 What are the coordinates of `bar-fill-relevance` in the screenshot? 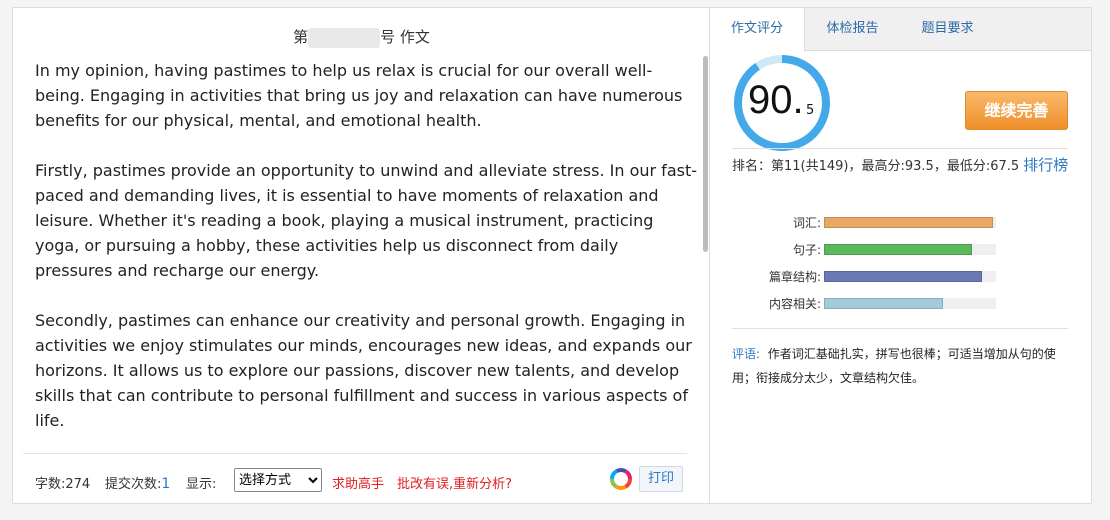 It's located at (883, 303).